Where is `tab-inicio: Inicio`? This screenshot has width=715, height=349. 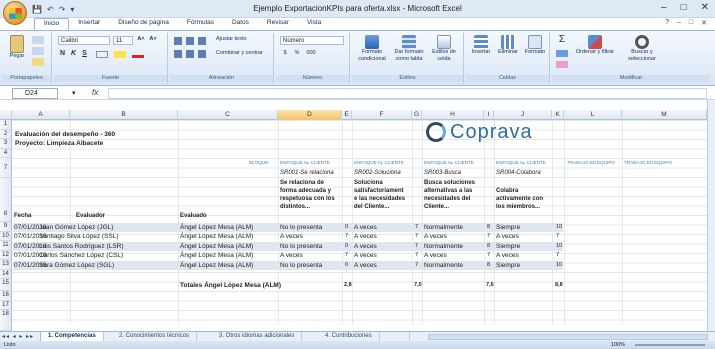 tab-inicio: Inicio is located at coordinates (52, 24).